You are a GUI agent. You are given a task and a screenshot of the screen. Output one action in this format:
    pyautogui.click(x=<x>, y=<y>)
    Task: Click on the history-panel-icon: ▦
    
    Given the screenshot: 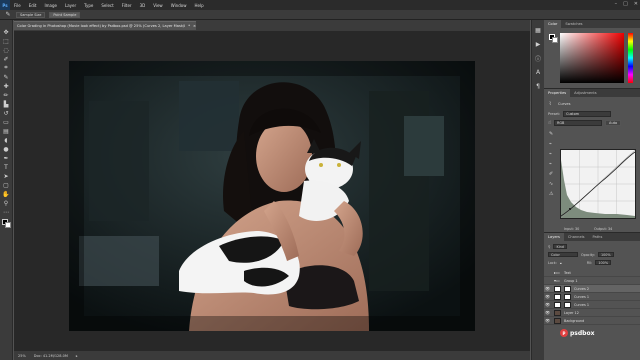 What is the action you would take?
    pyautogui.click(x=538, y=30)
    